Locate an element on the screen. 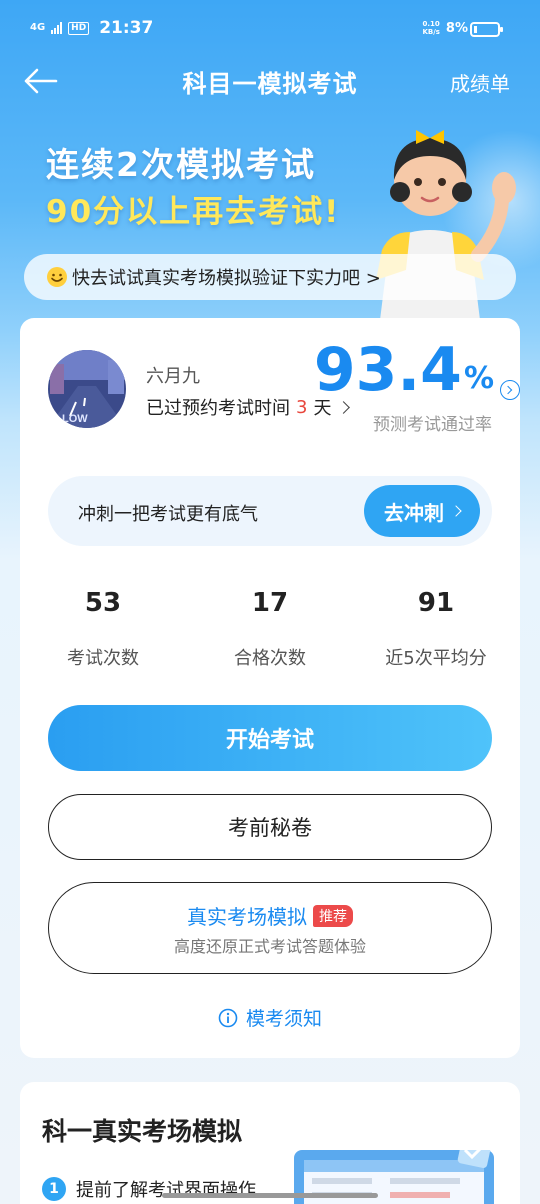 The height and width of the screenshot is (1204, 540). nav-bar: 科目一模拟考试 成绩单 is located at coordinates (270, 82).